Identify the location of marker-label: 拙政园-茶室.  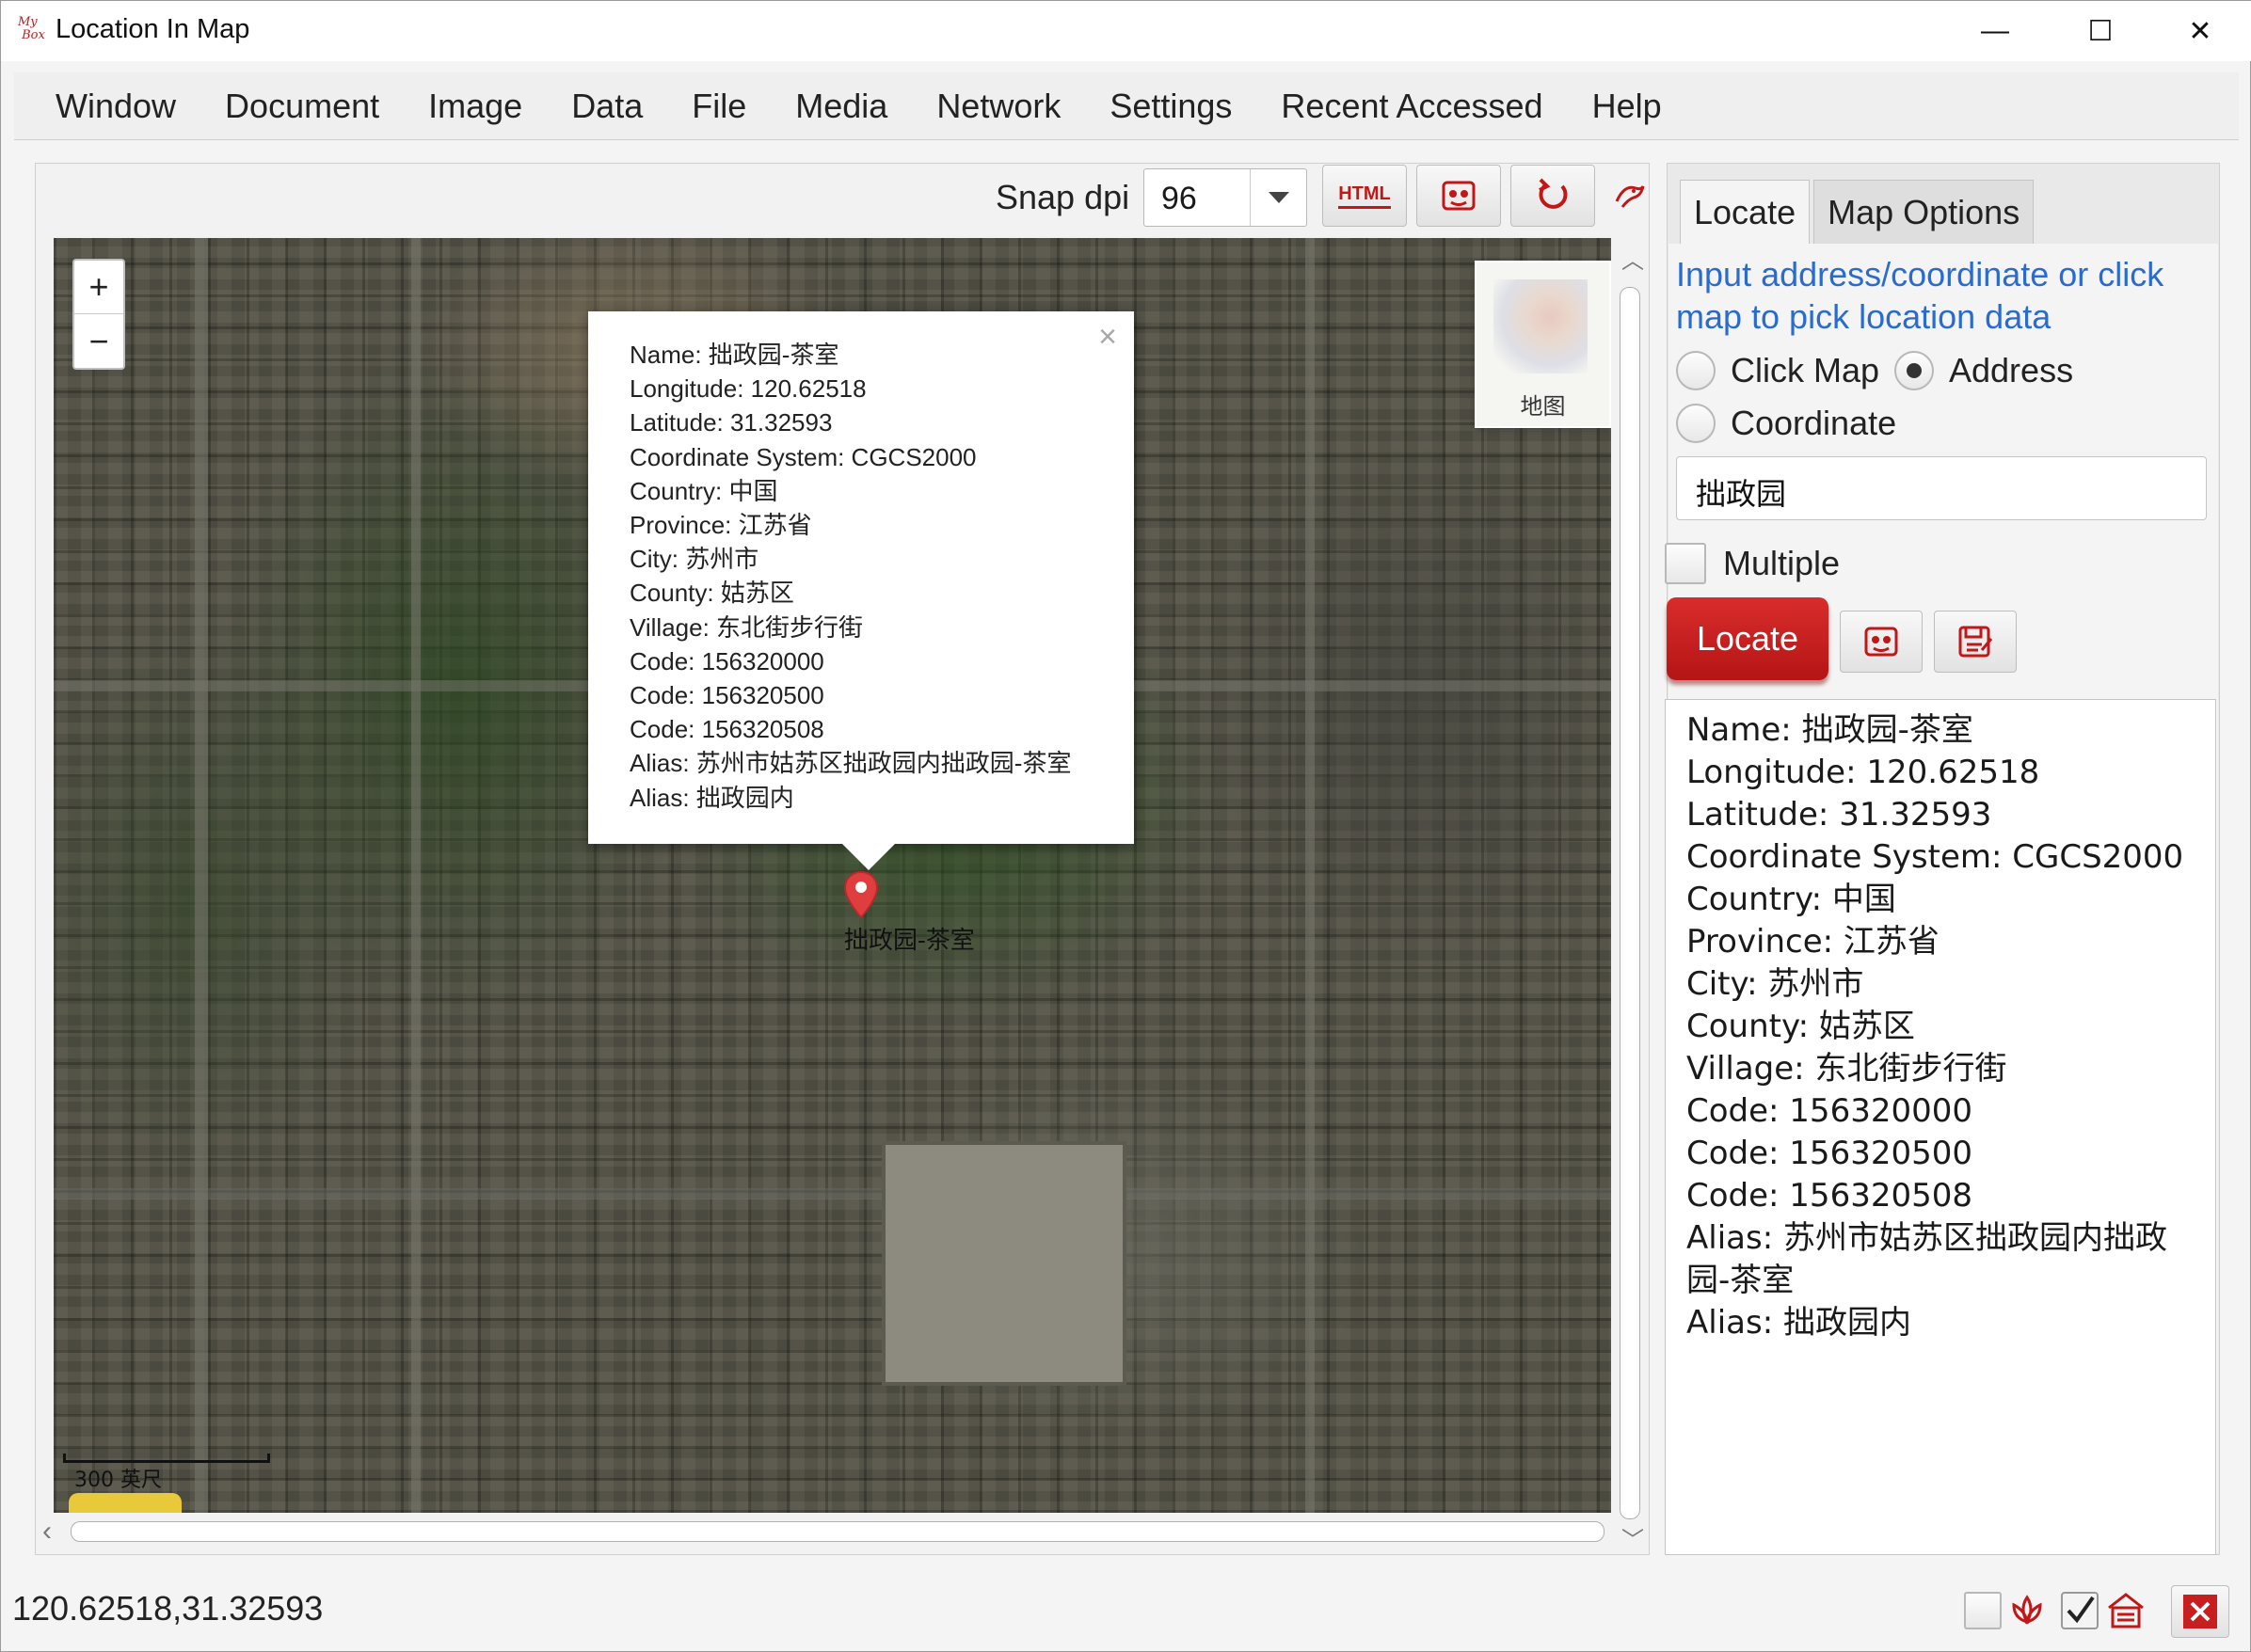
(910, 941).